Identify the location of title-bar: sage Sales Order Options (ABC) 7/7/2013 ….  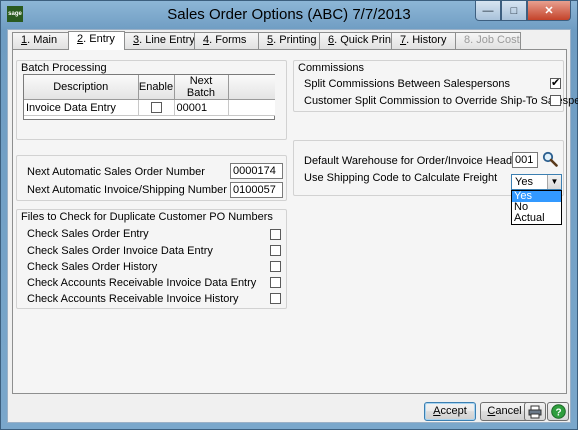
(289, 15).